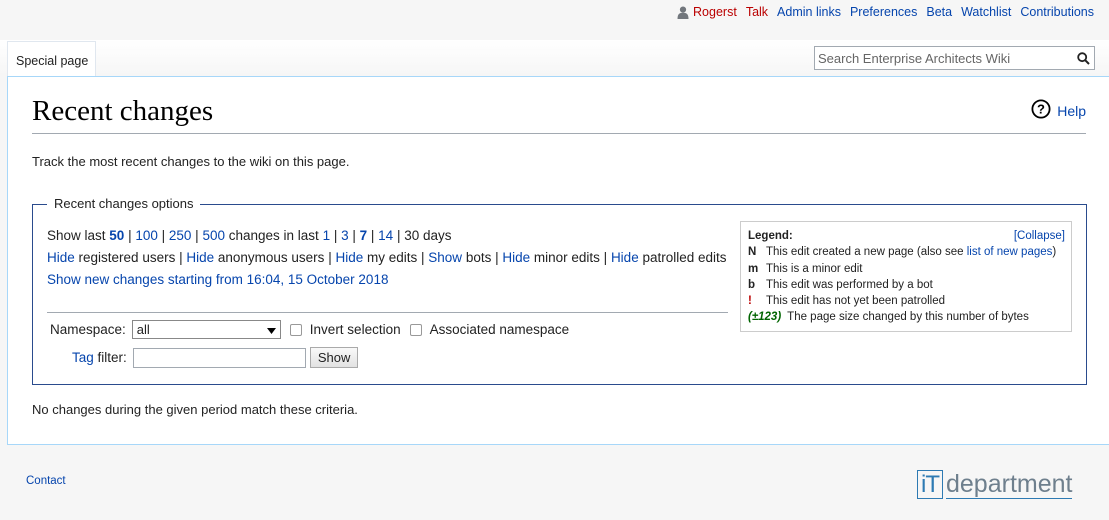  What do you see at coordinates (51, 59) in the screenshot?
I see `tab-special-page: Special page` at bounding box center [51, 59].